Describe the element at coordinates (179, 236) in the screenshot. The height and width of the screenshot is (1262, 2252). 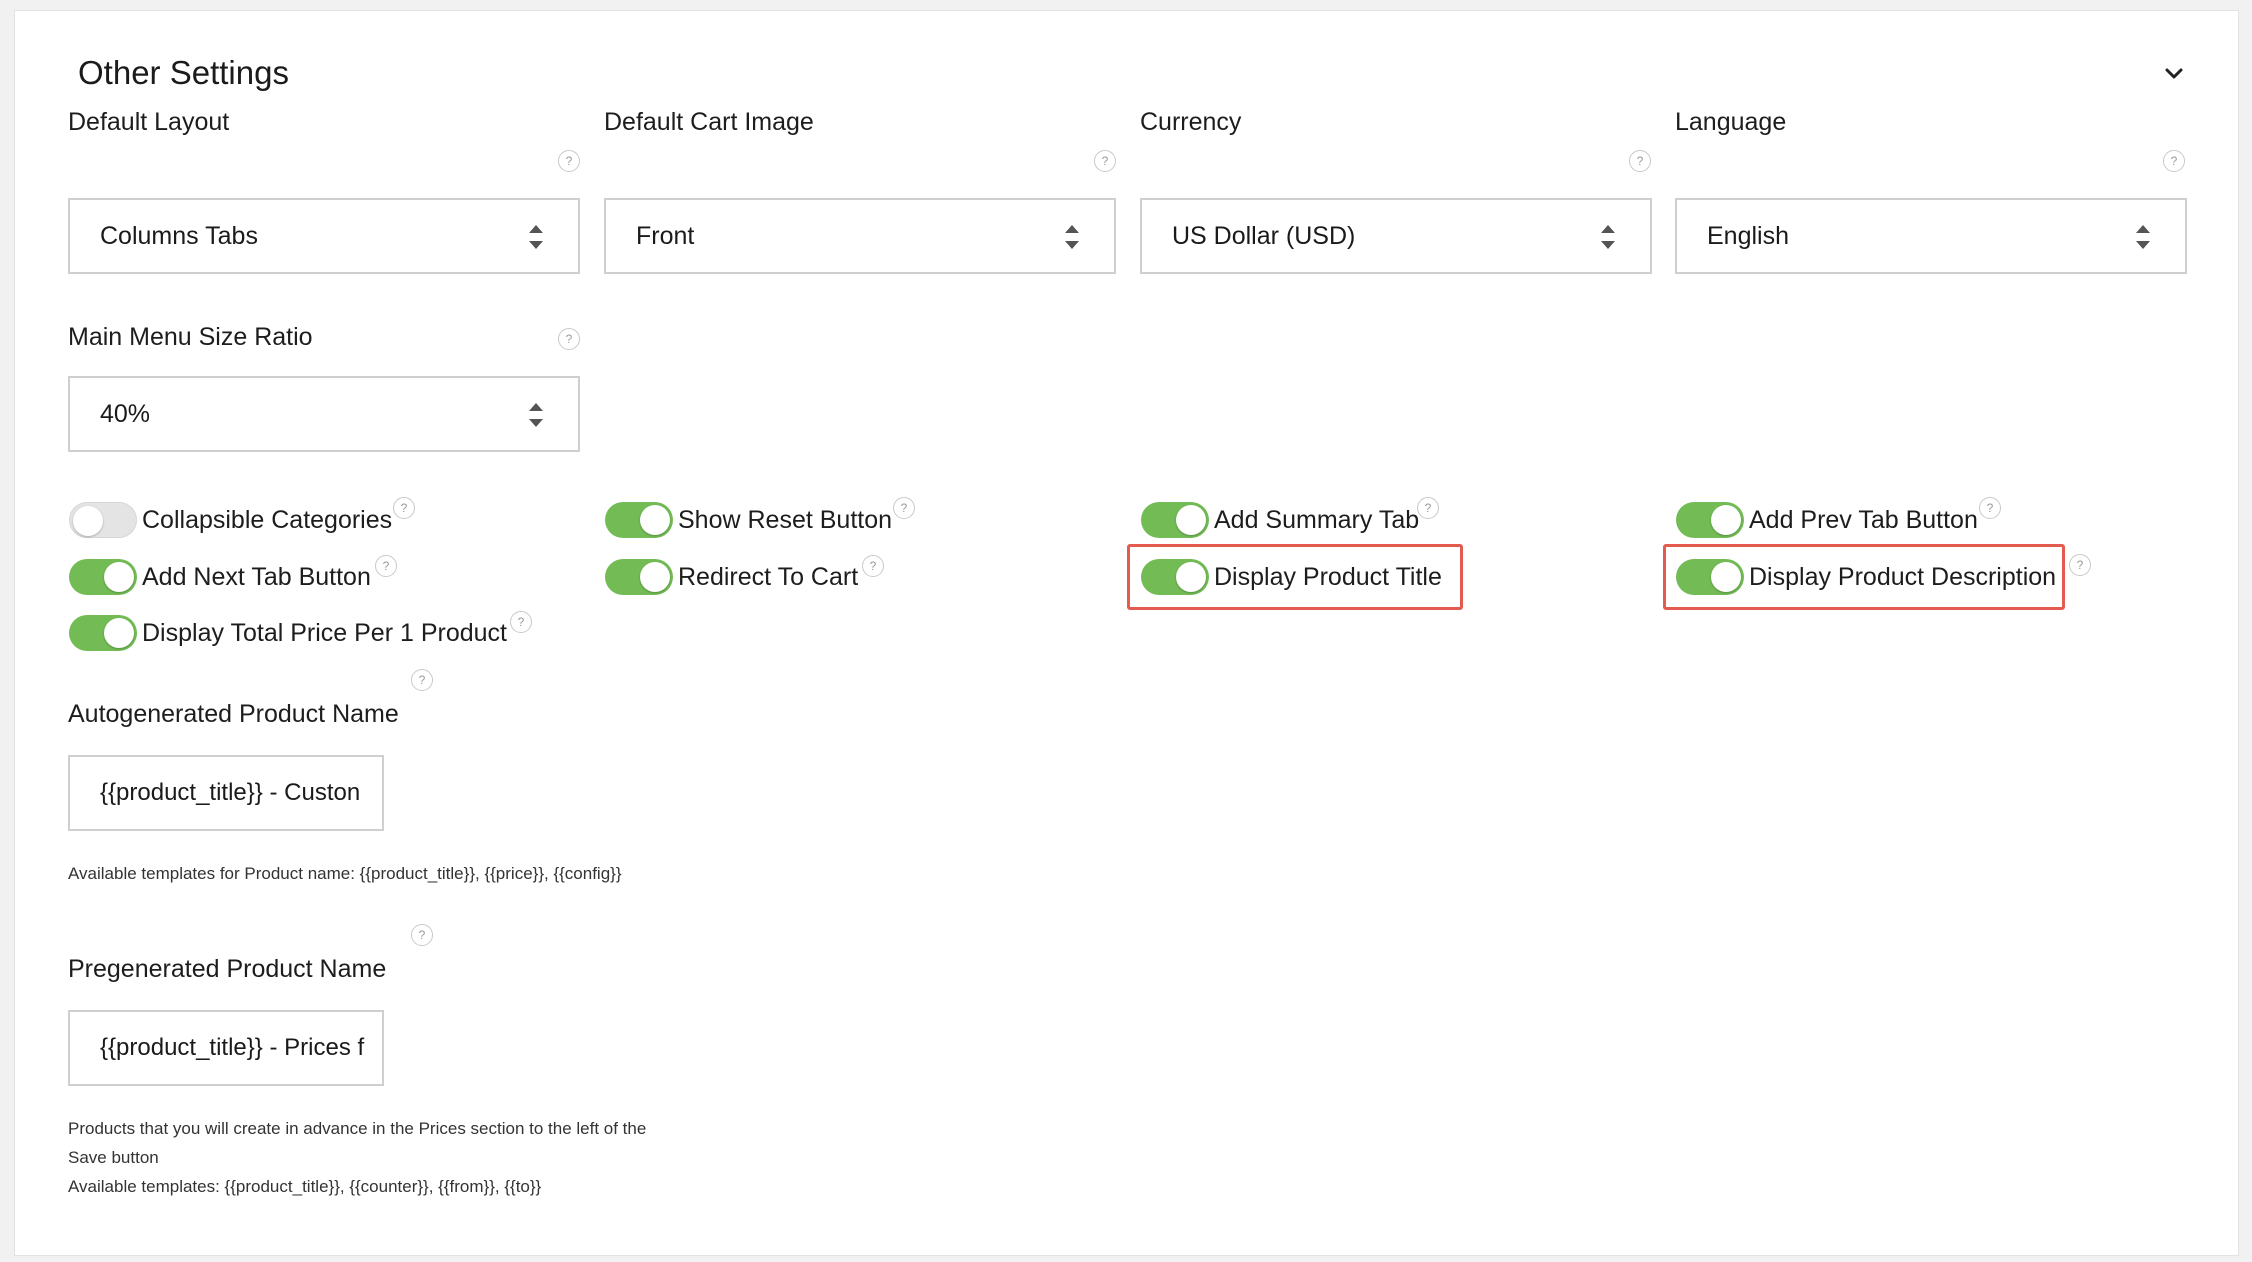
I see `default-layout-value: Columns Tabs` at that location.